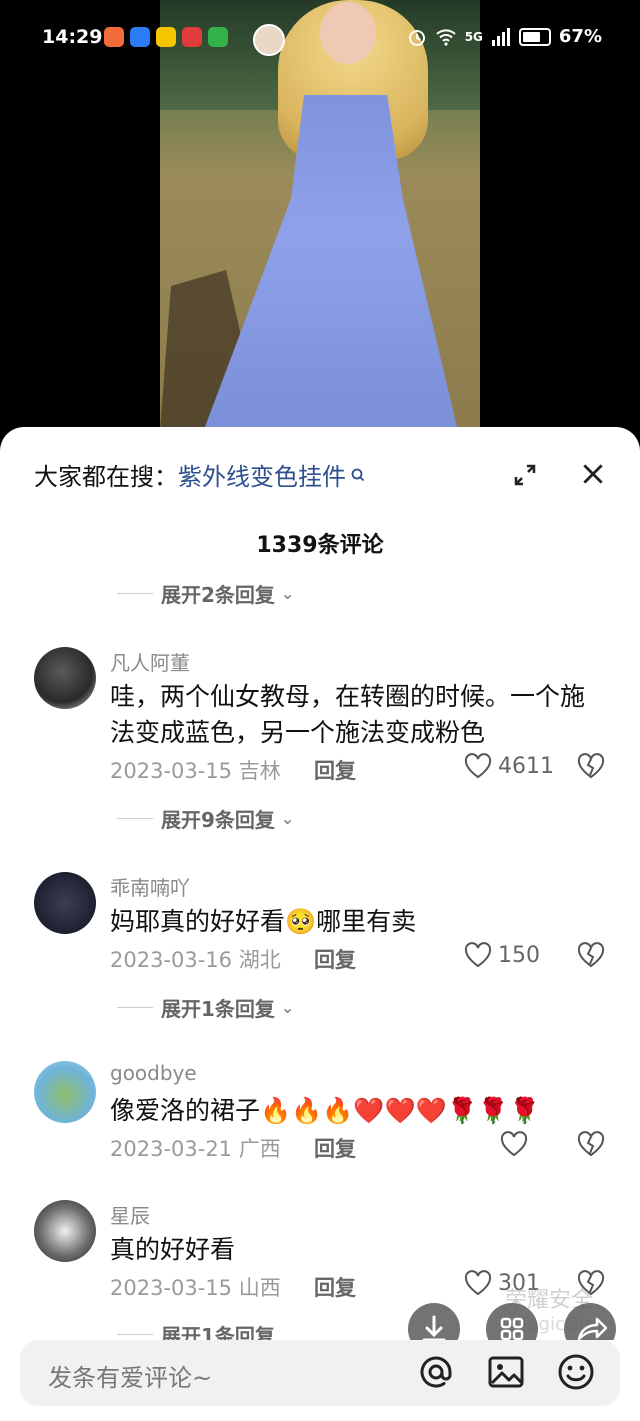  What do you see at coordinates (150, 661) in the screenshot?
I see `comment-username: 凡人阿董` at bounding box center [150, 661].